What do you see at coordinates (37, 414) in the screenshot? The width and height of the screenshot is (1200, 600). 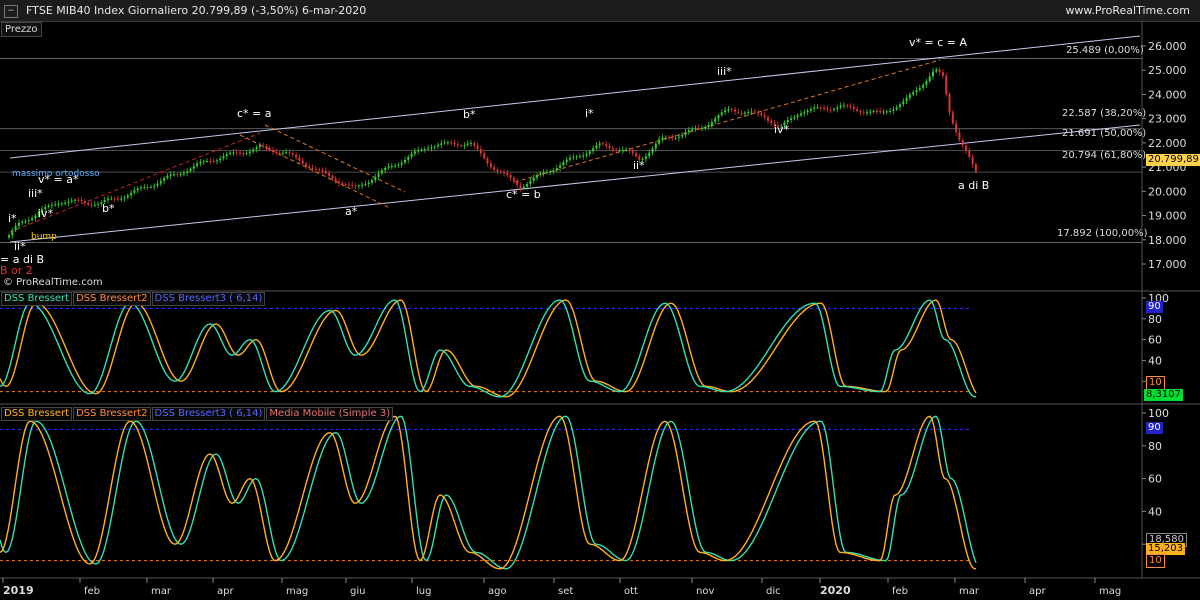 I see `dss2-legend-1: DSS Bressert` at bounding box center [37, 414].